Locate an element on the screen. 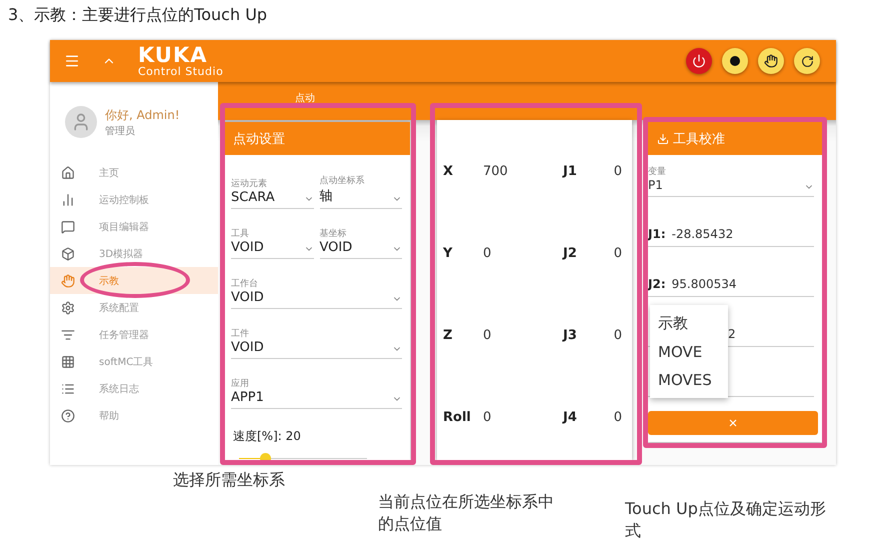  select-field: 运动元素 SCARA is located at coordinates (272, 184).